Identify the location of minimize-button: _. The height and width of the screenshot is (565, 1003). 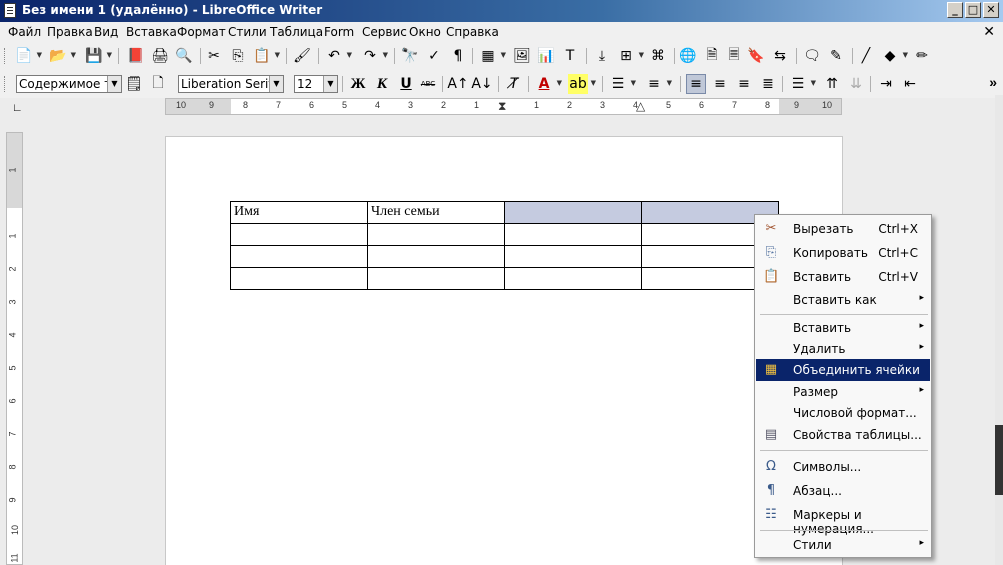
(955, 10).